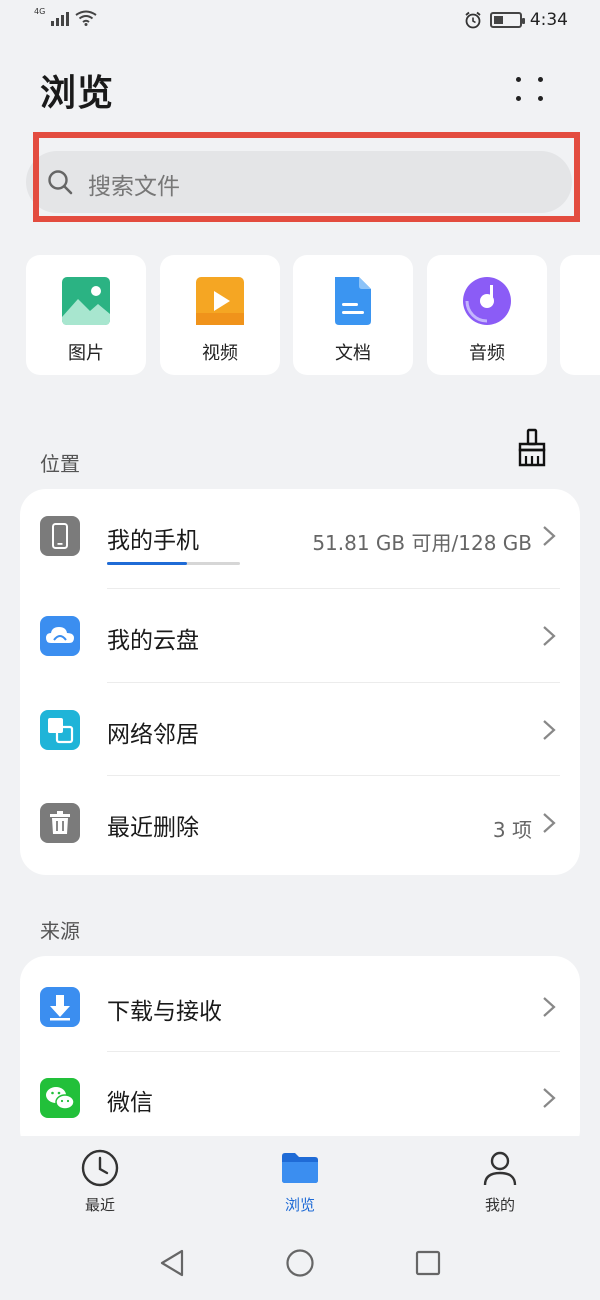 The width and height of the screenshot is (600, 1300). Describe the element at coordinates (428, 1263) in the screenshot. I see `recents-icon` at that location.